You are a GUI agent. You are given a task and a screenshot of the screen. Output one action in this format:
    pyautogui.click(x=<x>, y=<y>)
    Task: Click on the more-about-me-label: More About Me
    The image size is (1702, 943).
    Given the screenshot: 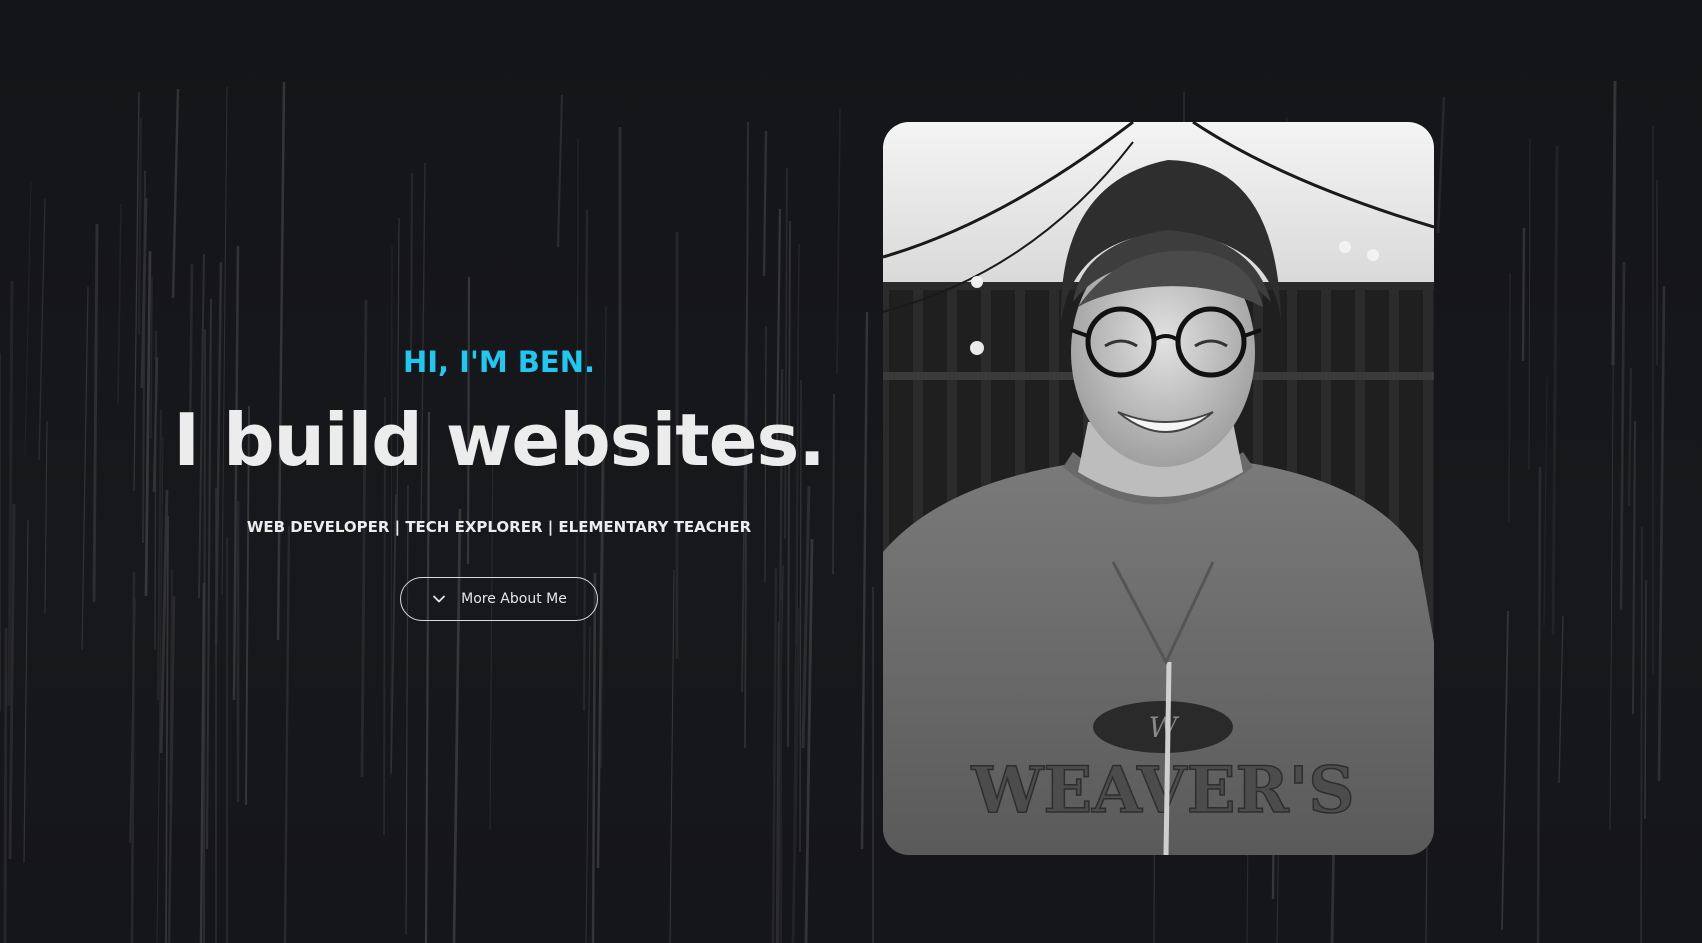 What is the action you would take?
    pyautogui.click(x=514, y=599)
    